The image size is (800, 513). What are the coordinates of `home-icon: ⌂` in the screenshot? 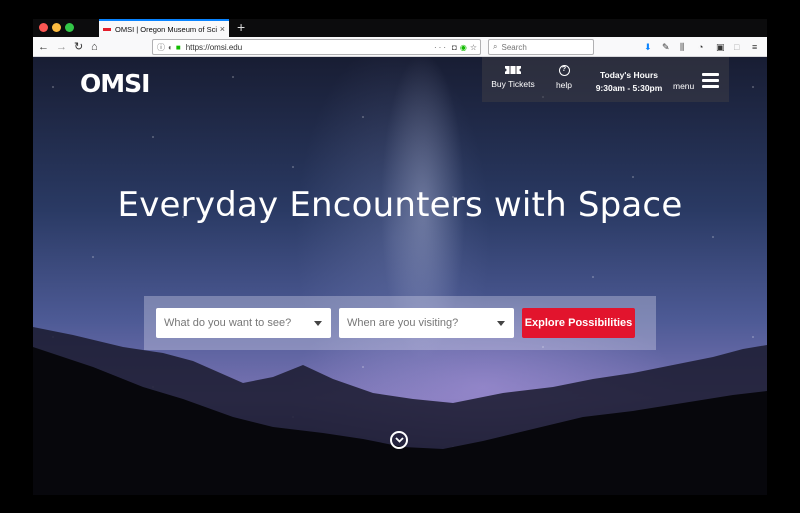 It's located at (94, 47).